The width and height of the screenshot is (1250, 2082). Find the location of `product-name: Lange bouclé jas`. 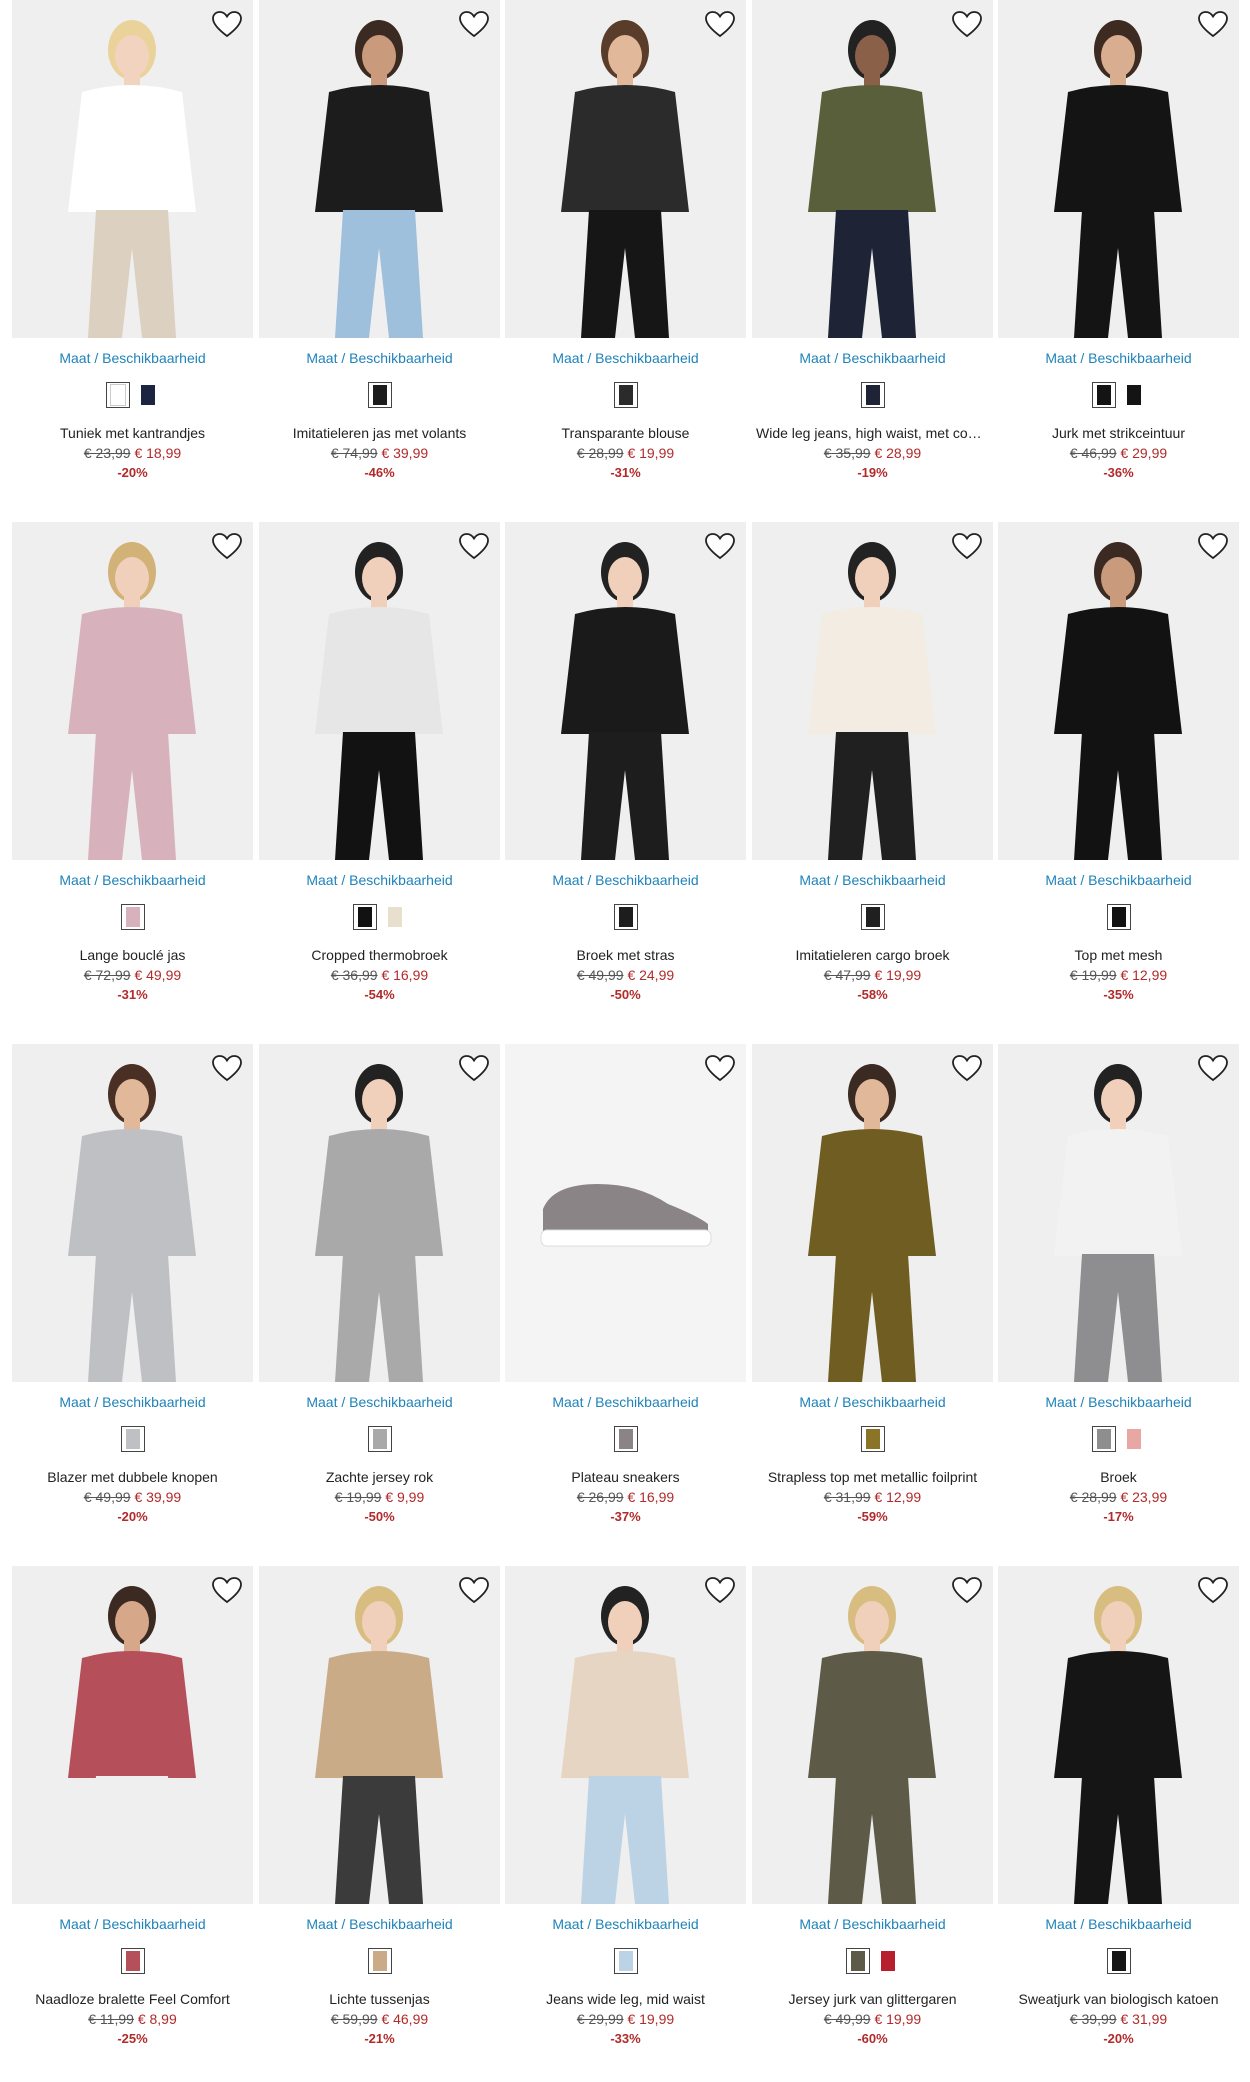

product-name: Lange bouclé jas is located at coordinates (132, 955).